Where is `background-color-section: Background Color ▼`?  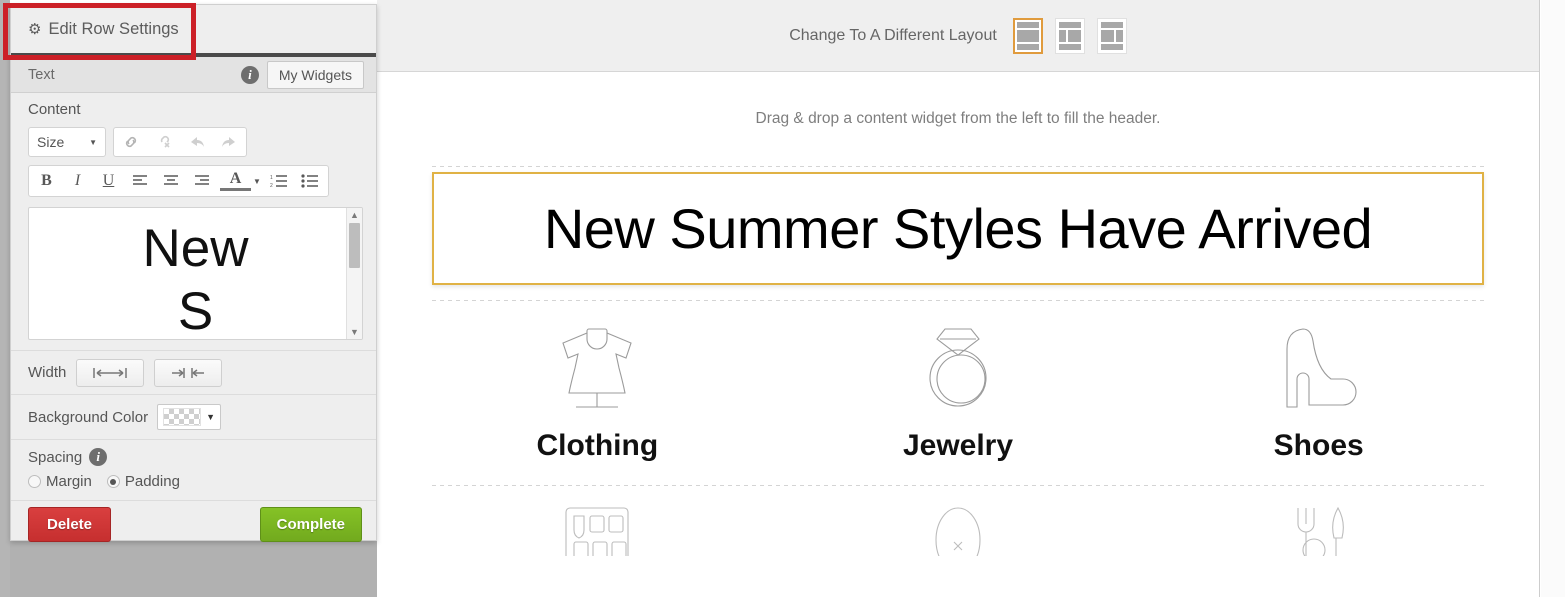 background-color-section: Background Color ▼ is located at coordinates (193, 416).